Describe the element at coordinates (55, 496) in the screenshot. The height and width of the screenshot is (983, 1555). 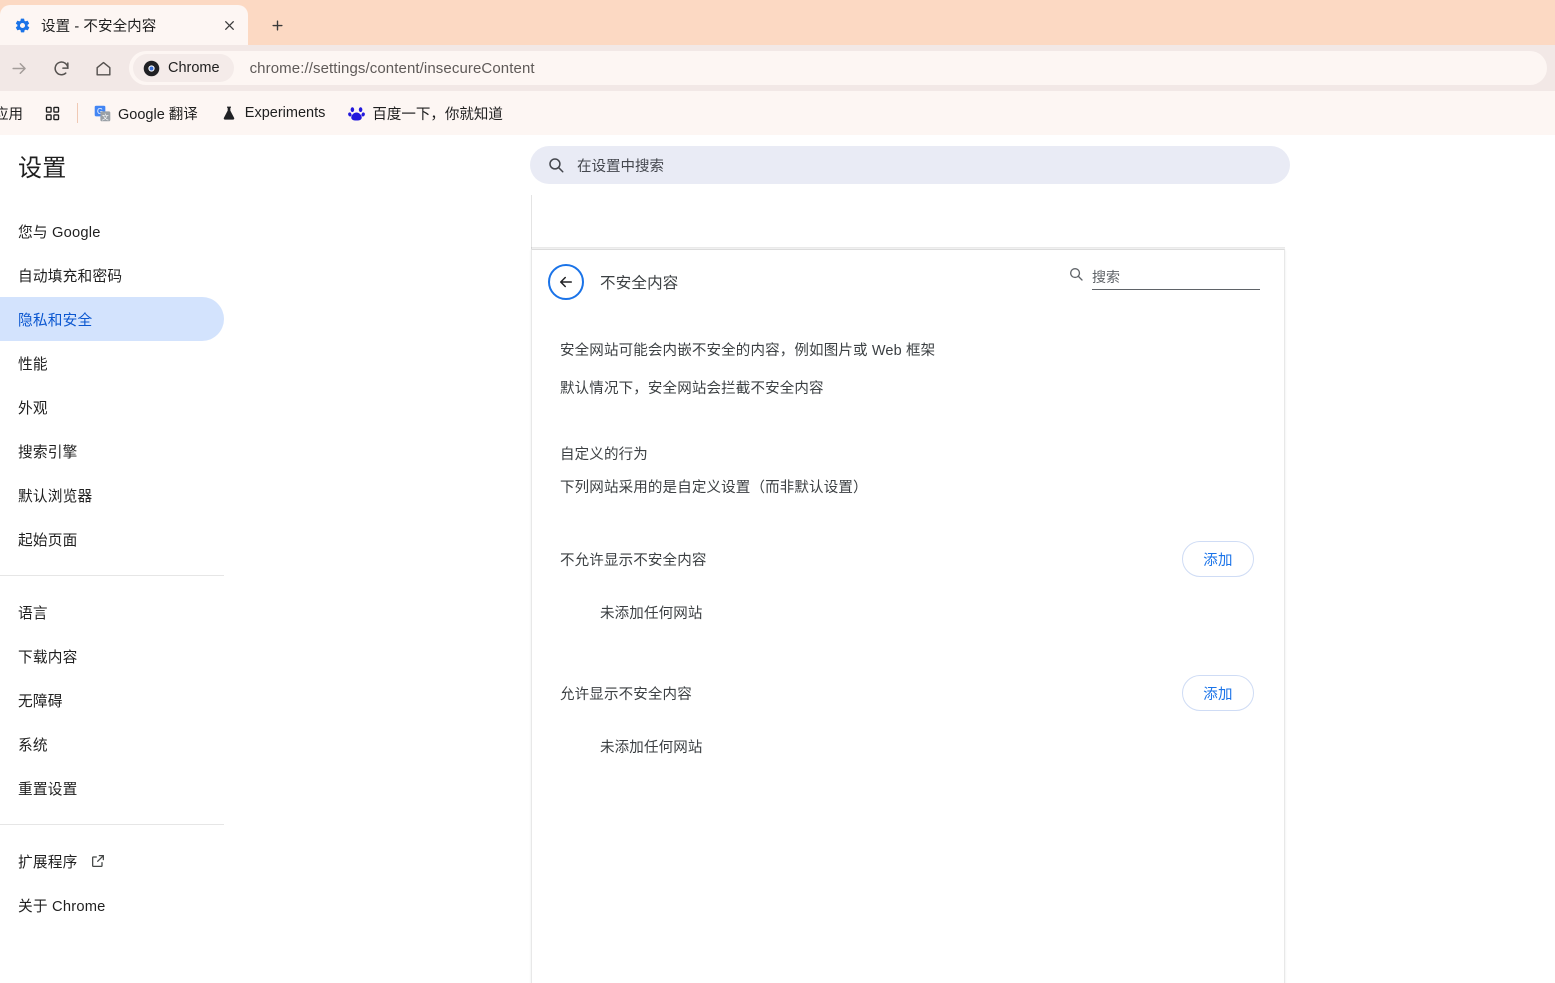
I see `sidebar-item-label: 默认浏览器` at that location.